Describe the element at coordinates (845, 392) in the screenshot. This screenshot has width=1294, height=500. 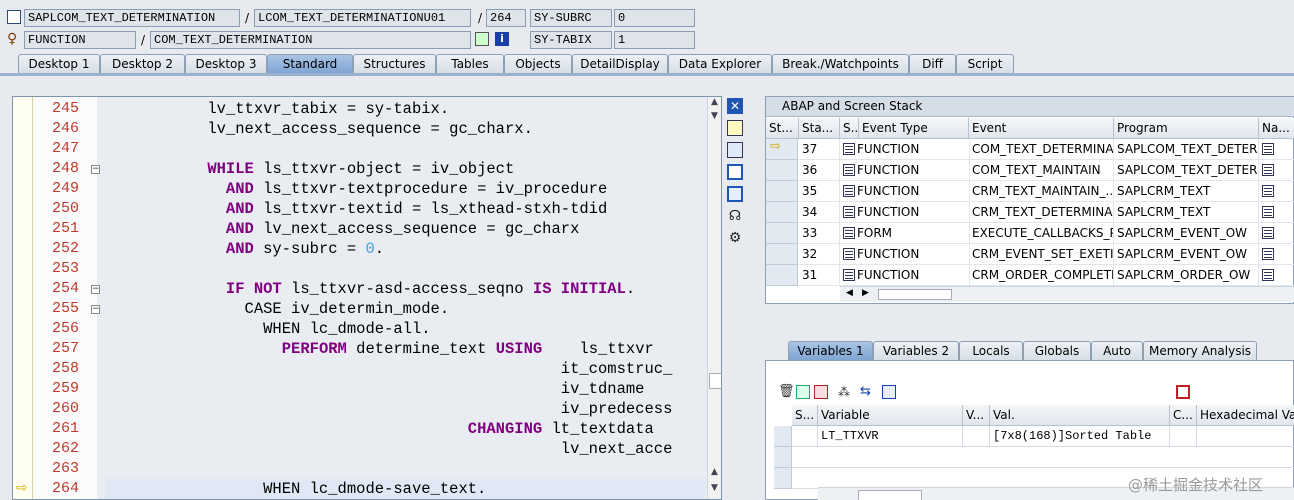
I see `hierarchy-icon: ⁂` at that location.